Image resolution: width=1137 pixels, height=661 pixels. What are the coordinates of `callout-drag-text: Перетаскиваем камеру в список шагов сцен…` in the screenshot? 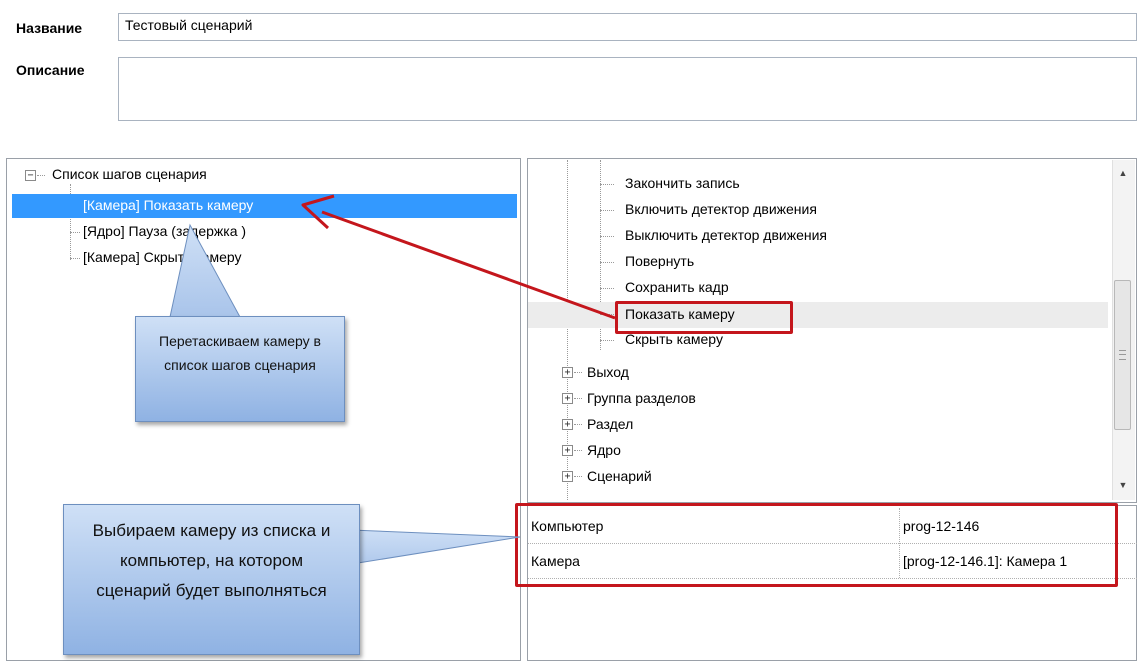 It's located at (240, 353).